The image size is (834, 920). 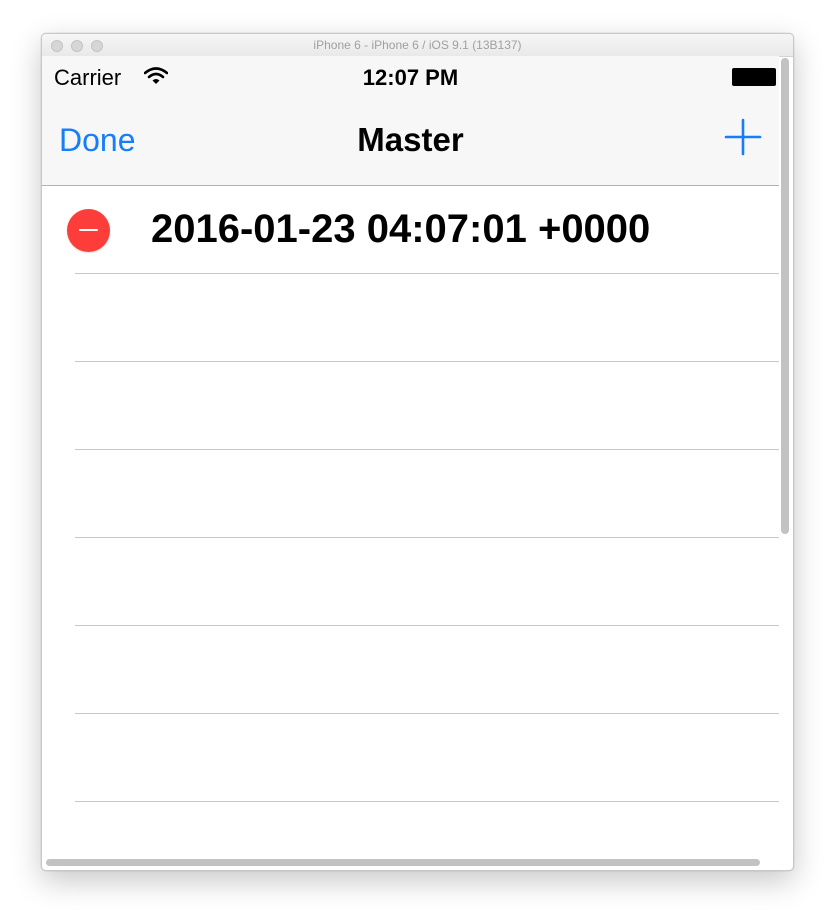 What do you see at coordinates (754, 77) in the screenshot?
I see `battery-icon` at bounding box center [754, 77].